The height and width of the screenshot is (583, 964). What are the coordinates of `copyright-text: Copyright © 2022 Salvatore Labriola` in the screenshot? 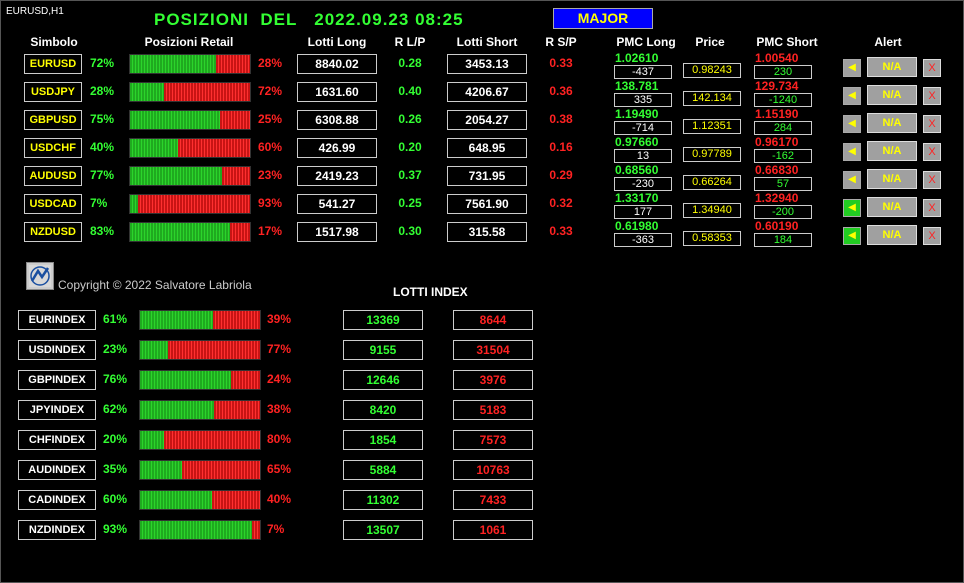 It's located at (155, 285).